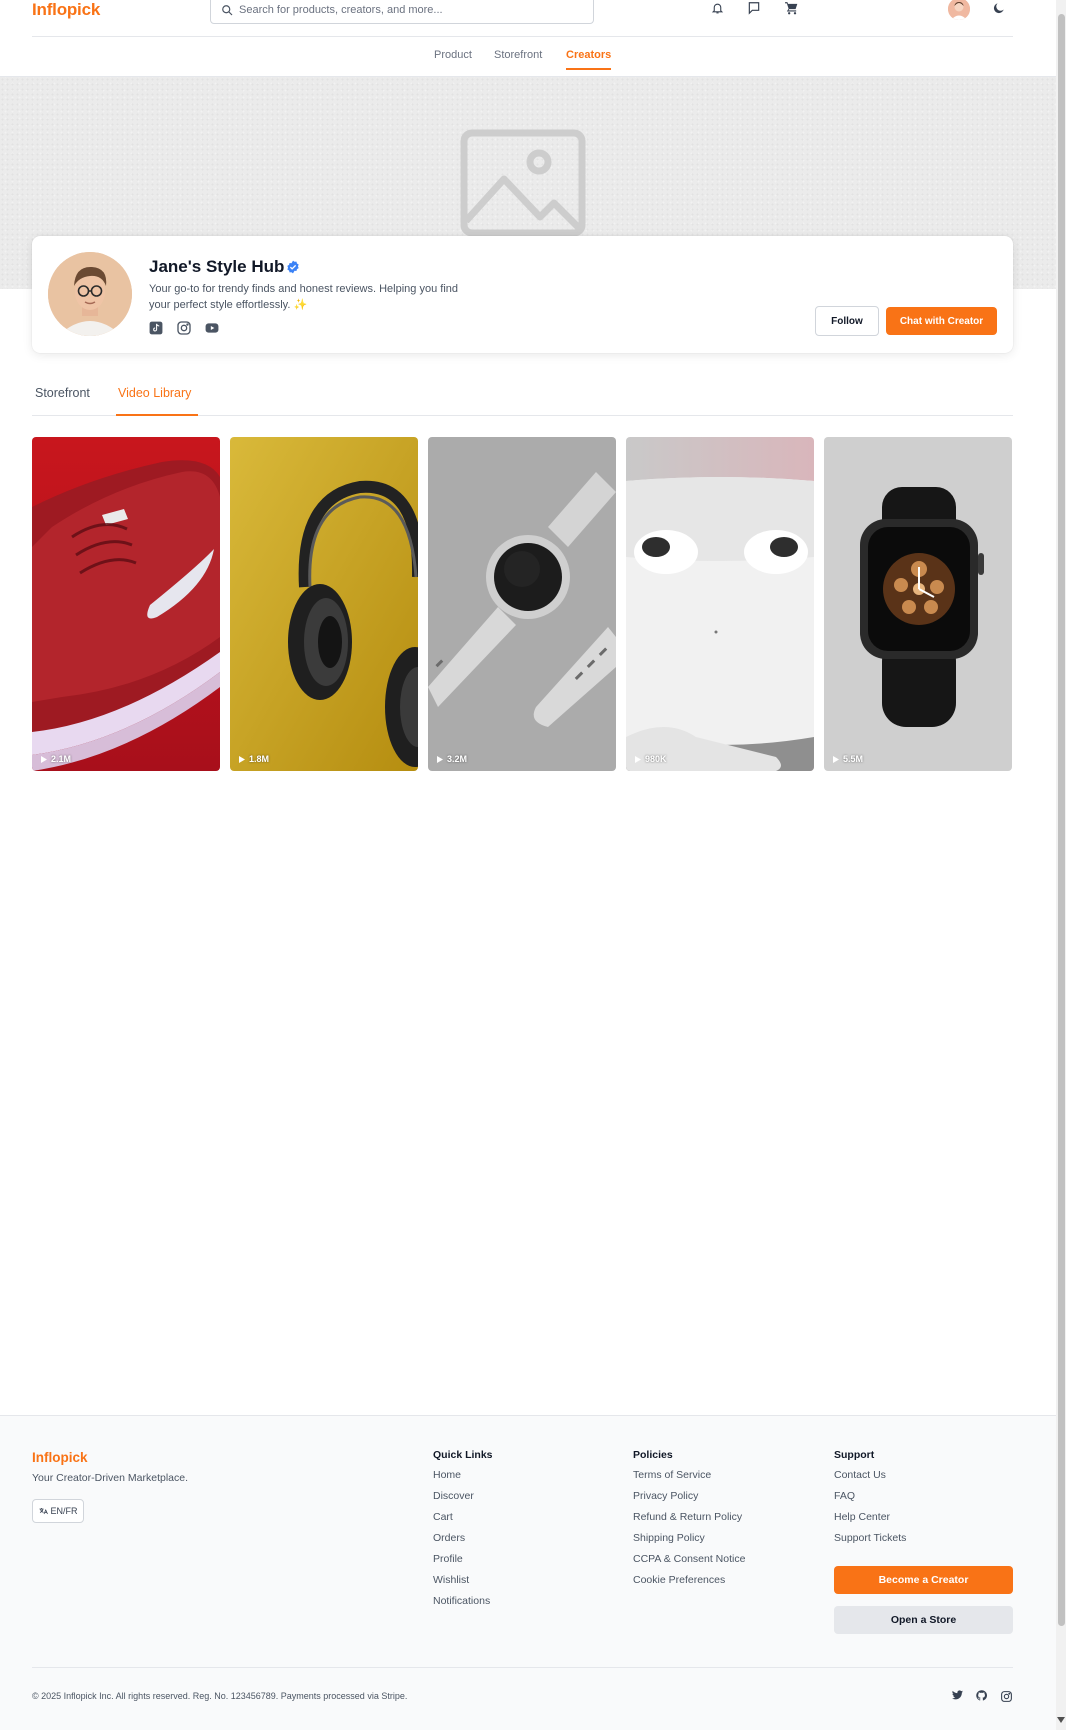 The height and width of the screenshot is (1730, 1066). I want to click on video-card: 2.1M, so click(126, 604).